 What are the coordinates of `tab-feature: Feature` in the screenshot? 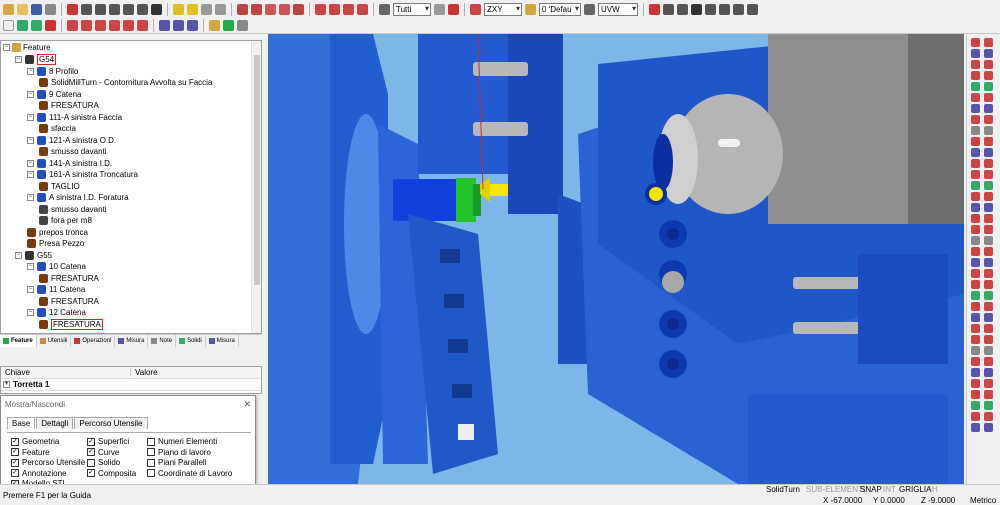 It's located at (18, 341).